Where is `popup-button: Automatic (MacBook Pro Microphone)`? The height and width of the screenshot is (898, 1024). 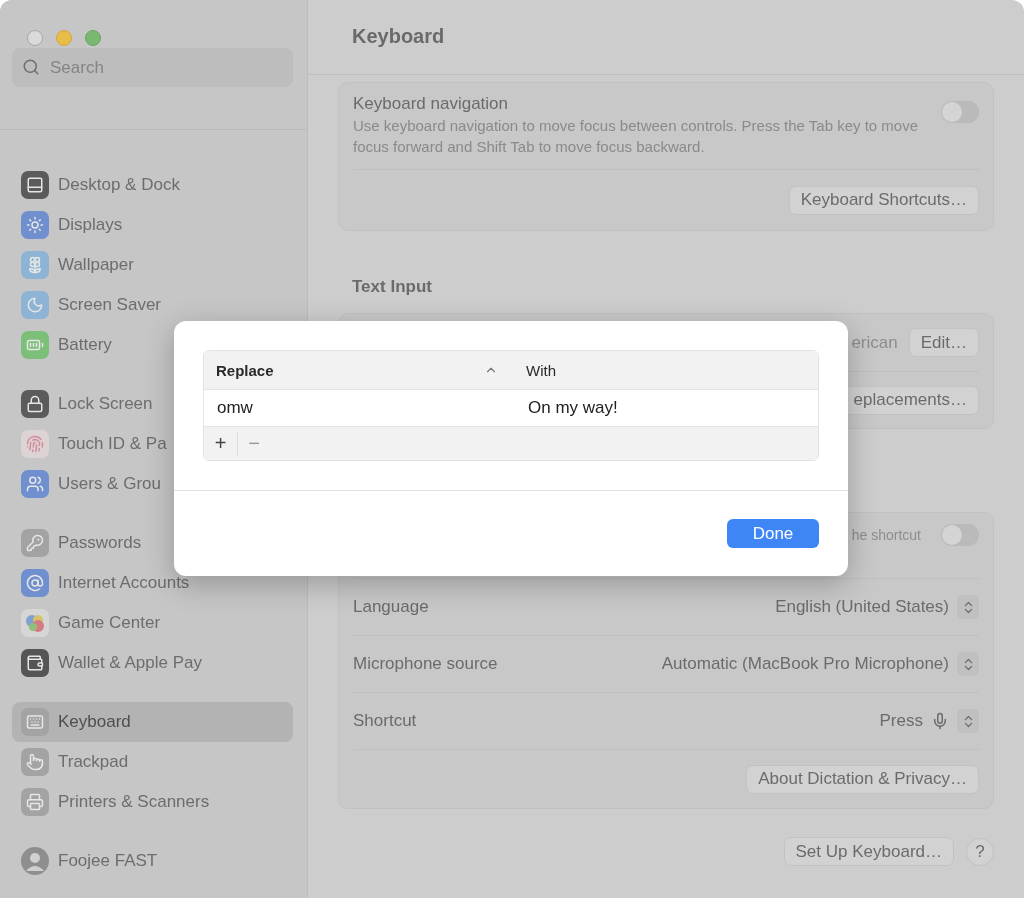
popup-button: Automatic (MacBook Pro Microphone) is located at coordinates (820, 664).